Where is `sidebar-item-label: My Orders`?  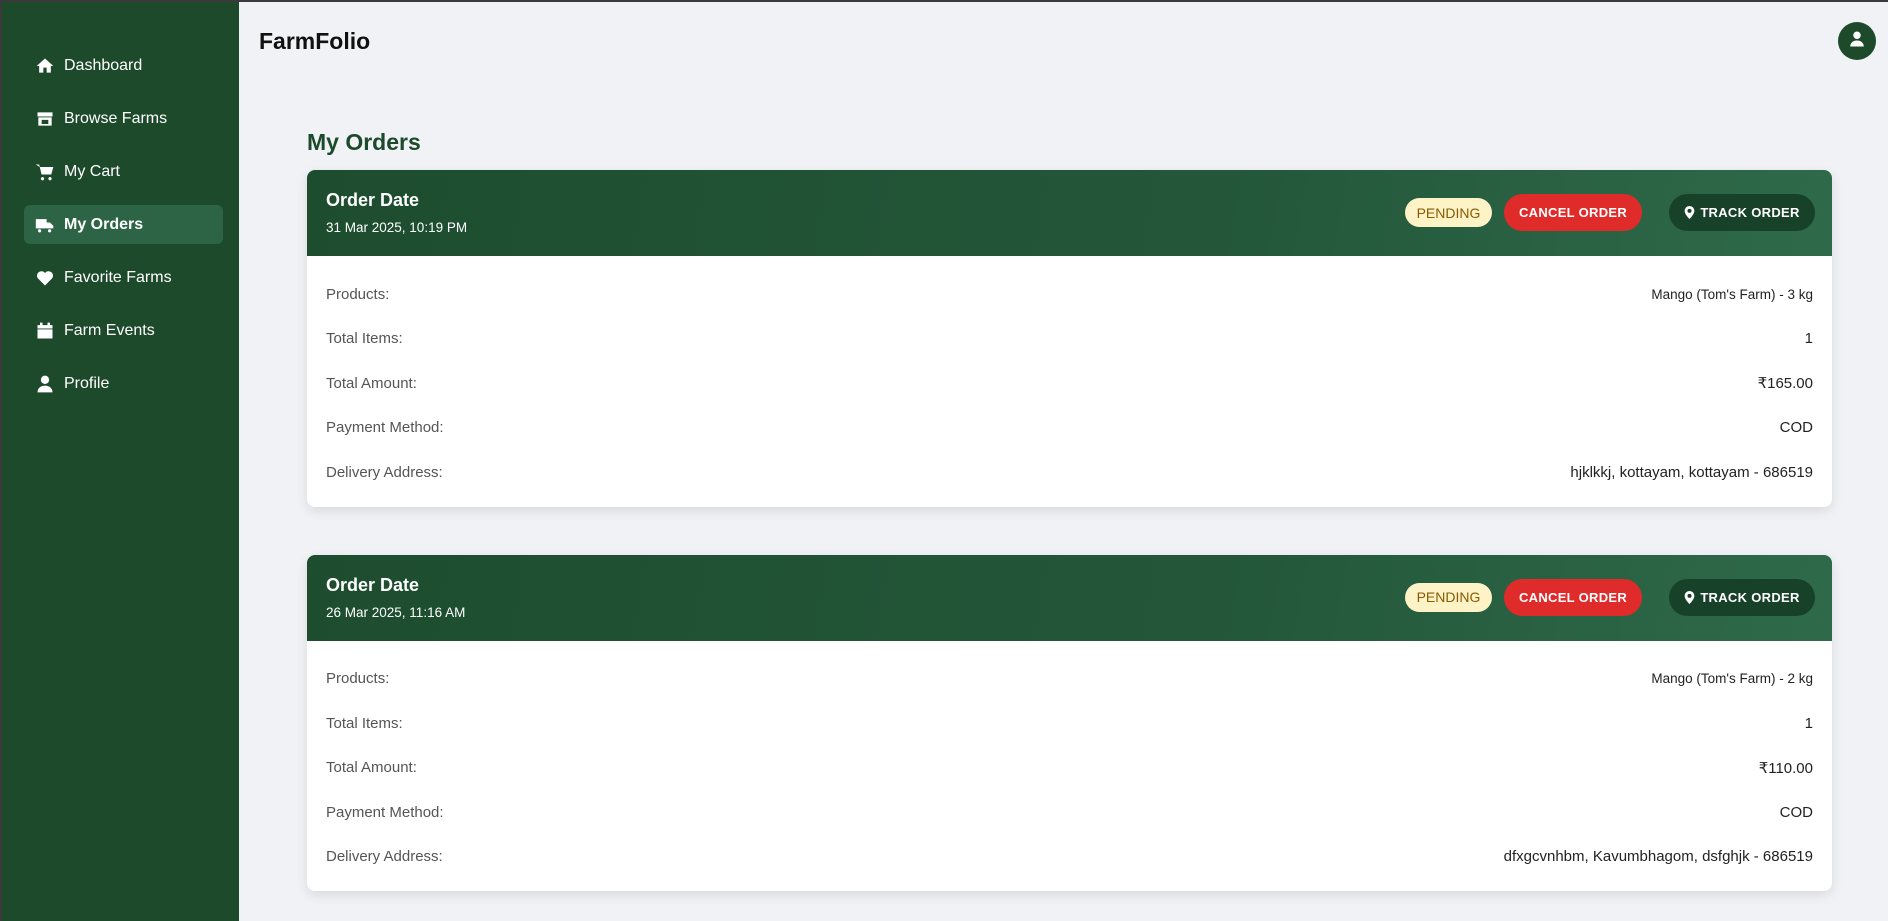 sidebar-item-label: My Orders is located at coordinates (104, 224).